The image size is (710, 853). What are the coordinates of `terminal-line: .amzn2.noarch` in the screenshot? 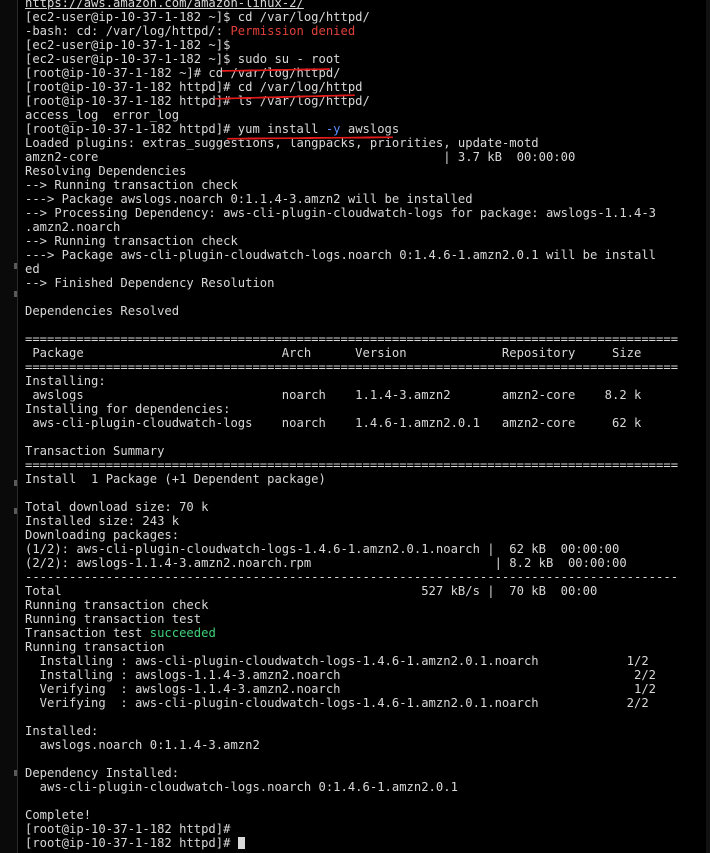 It's located at (365, 227).